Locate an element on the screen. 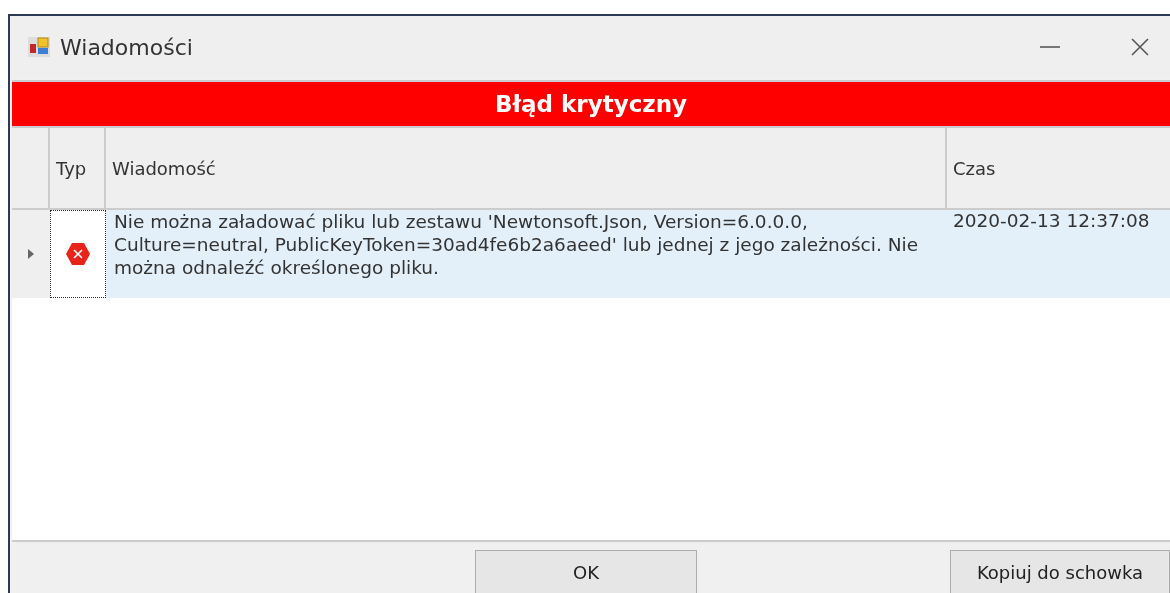  time-text: 2020-02-13 12:37:08 is located at coordinates (1051, 221).